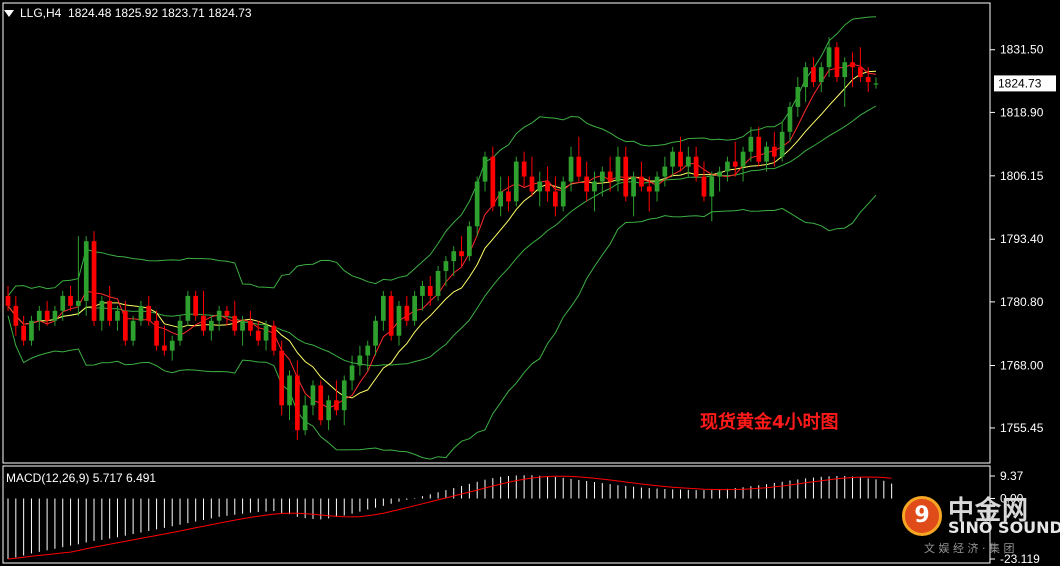 Image resolution: width=1060 pixels, height=566 pixels. I want to click on macd-header: MACD(12,26,9) 5.717 6.491, so click(81, 478).